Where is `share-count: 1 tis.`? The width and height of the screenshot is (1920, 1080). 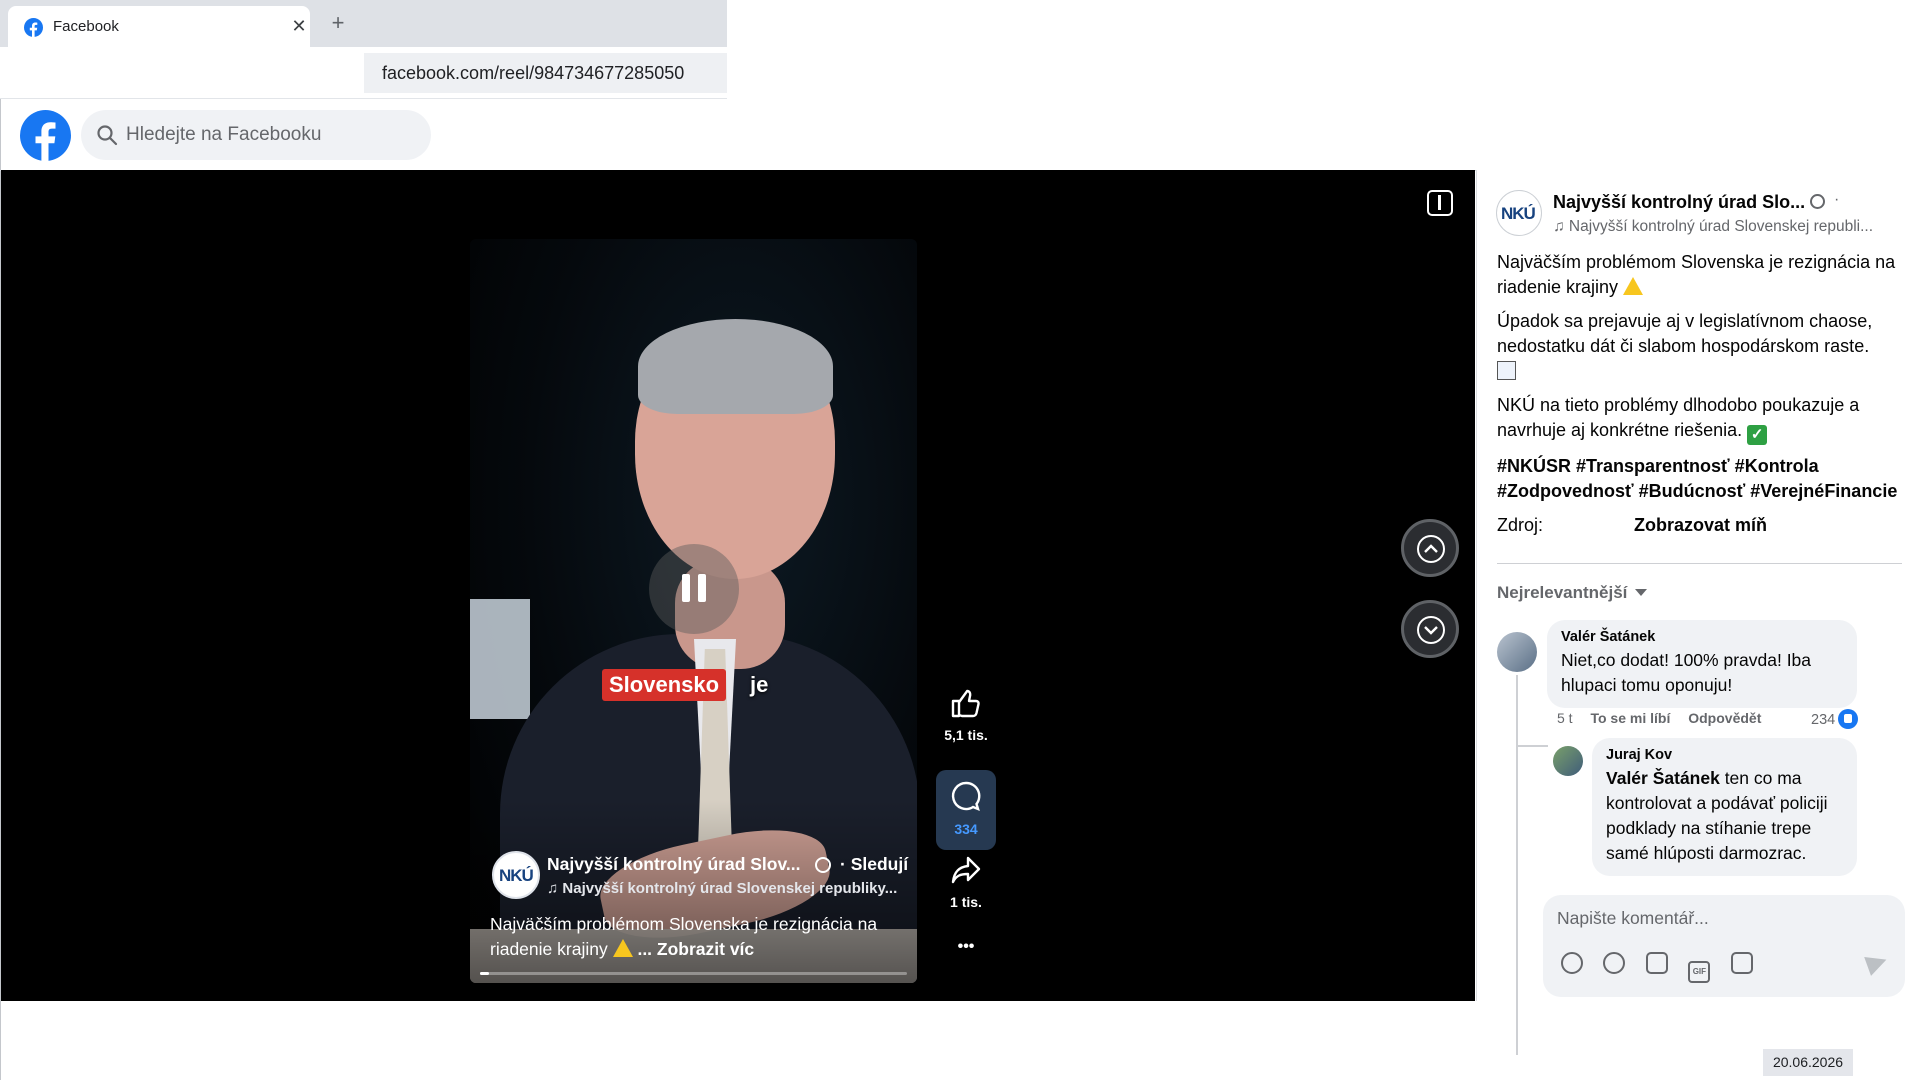 share-count: 1 tis. is located at coordinates (966, 902).